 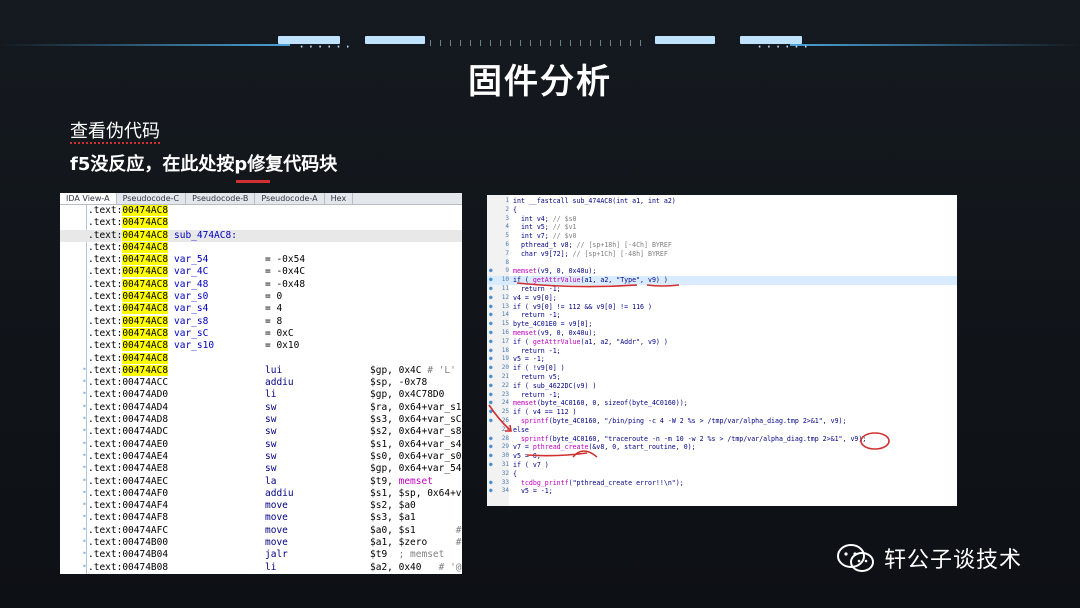 I want to click on pseudocode-line: ● 31 if ( v7 ), so click(x=722, y=465).